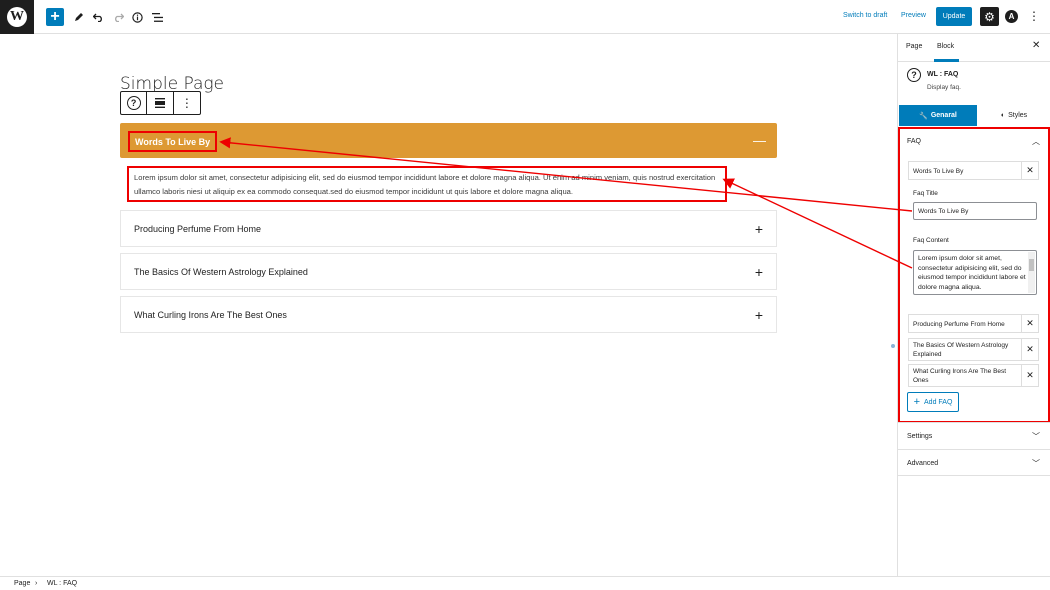 The width and height of the screenshot is (1050, 590). What do you see at coordinates (22, 583) in the screenshot?
I see `breadcrumb-page: Page` at bounding box center [22, 583].